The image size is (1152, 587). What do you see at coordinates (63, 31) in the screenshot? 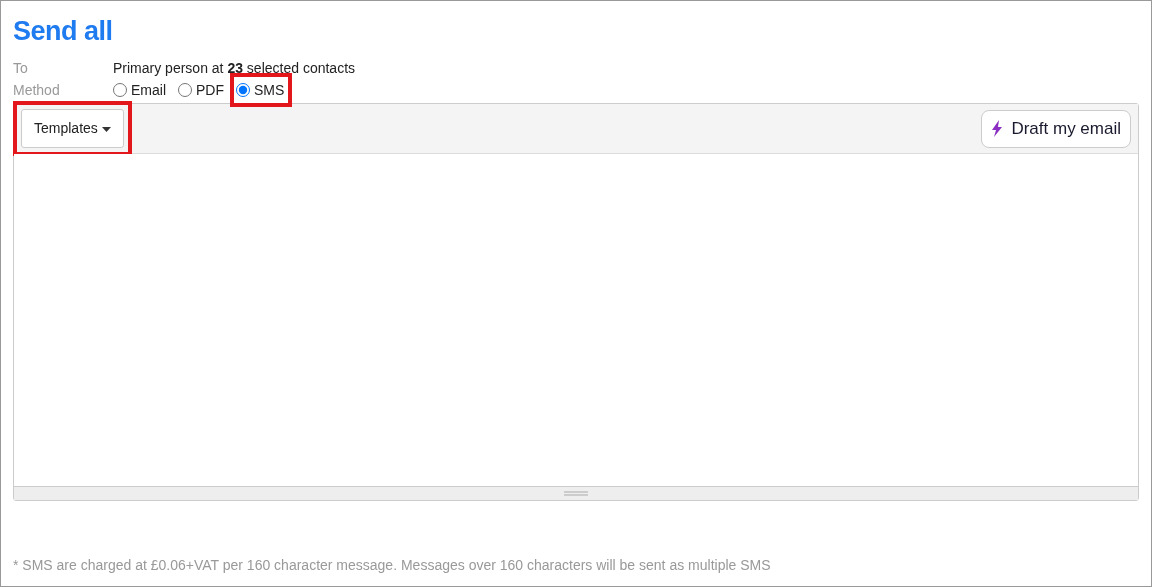
I see `page-title: Send all` at bounding box center [63, 31].